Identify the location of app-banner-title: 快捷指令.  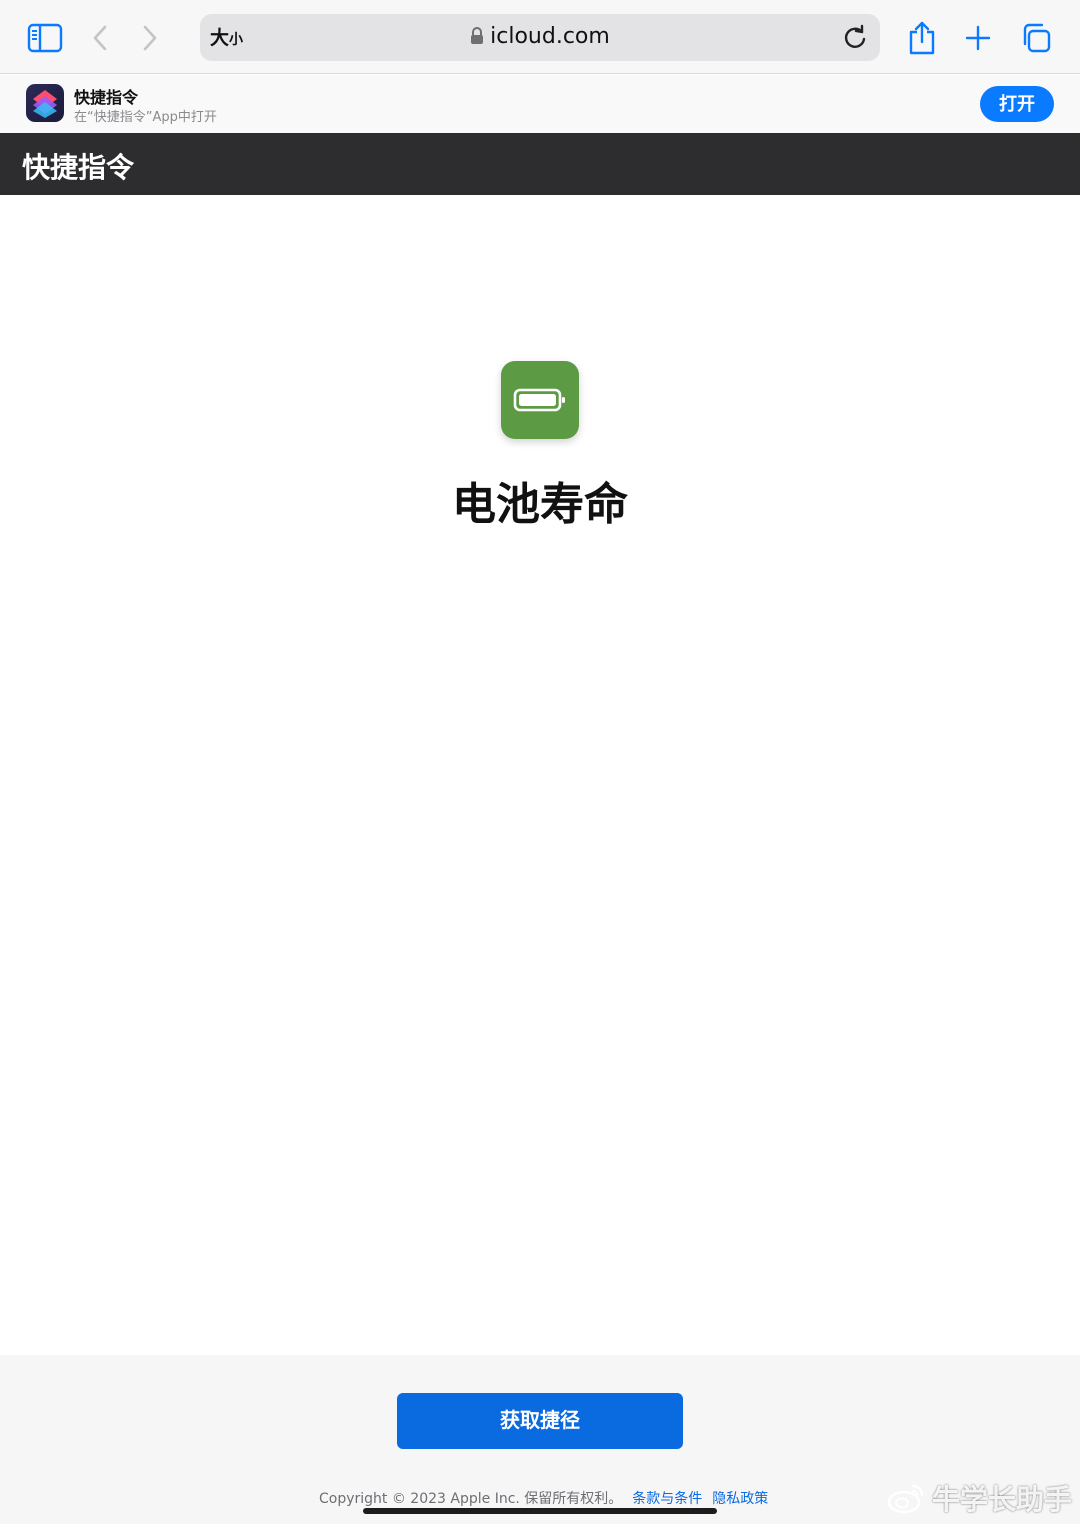
(106, 97).